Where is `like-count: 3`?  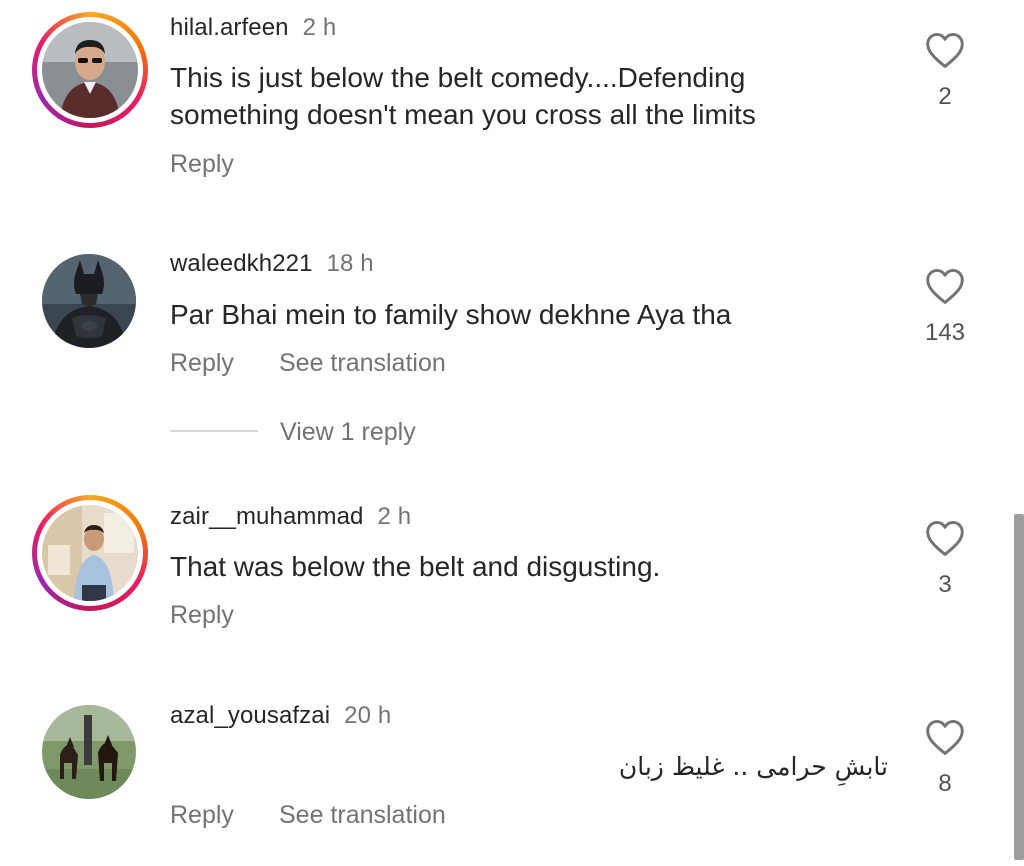 like-count: 3 is located at coordinates (945, 584).